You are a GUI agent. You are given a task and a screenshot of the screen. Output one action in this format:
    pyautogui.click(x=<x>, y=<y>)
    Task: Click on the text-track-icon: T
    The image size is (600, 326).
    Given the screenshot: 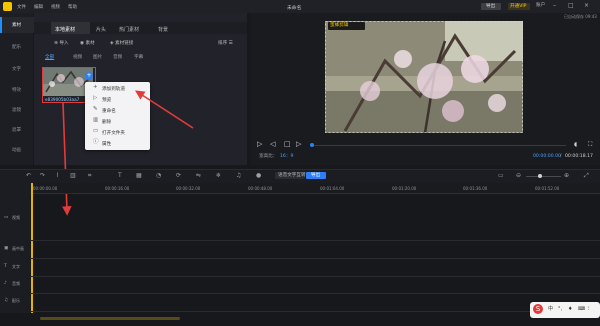 What is the action you would take?
    pyautogui.click(x=5, y=266)
    